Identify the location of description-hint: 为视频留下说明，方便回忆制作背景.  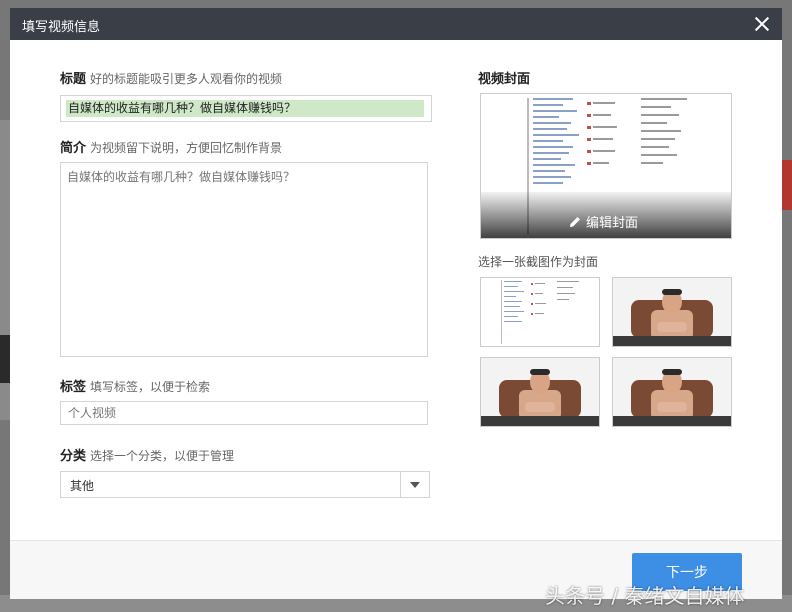
(186, 148).